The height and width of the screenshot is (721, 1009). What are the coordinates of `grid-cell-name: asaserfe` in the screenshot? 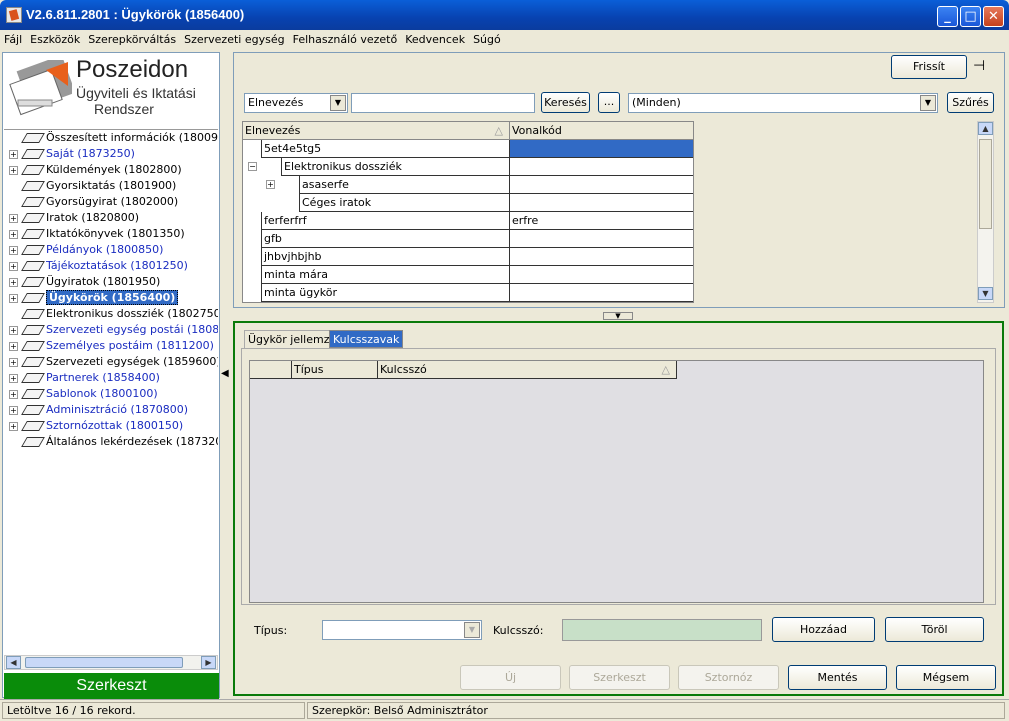 It's located at (404, 185).